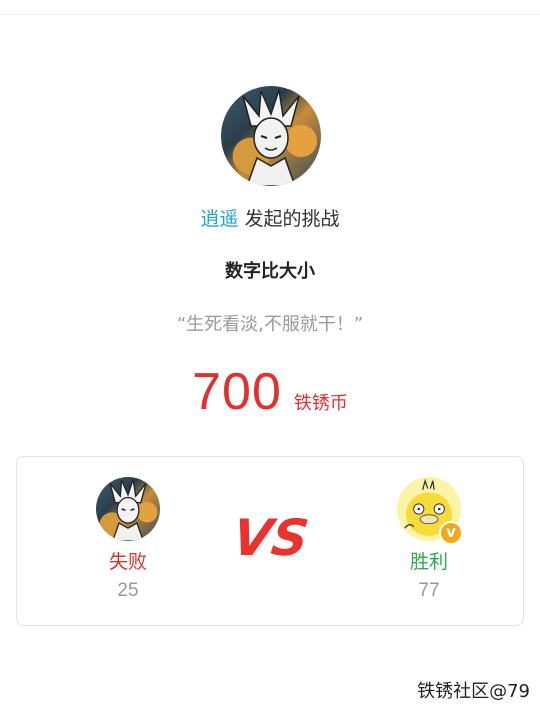  What do you see at coordinates (429, 590) in the screenshot?
I see `player-right-score: 77` at bounding box center [429, 590].